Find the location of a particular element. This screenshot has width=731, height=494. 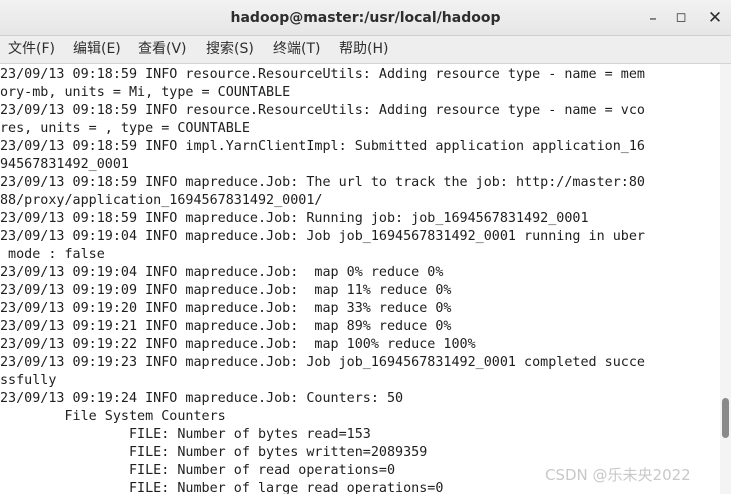

terminal-line: FILE: Number of read operations=0 is located at coordinates (198, 470).